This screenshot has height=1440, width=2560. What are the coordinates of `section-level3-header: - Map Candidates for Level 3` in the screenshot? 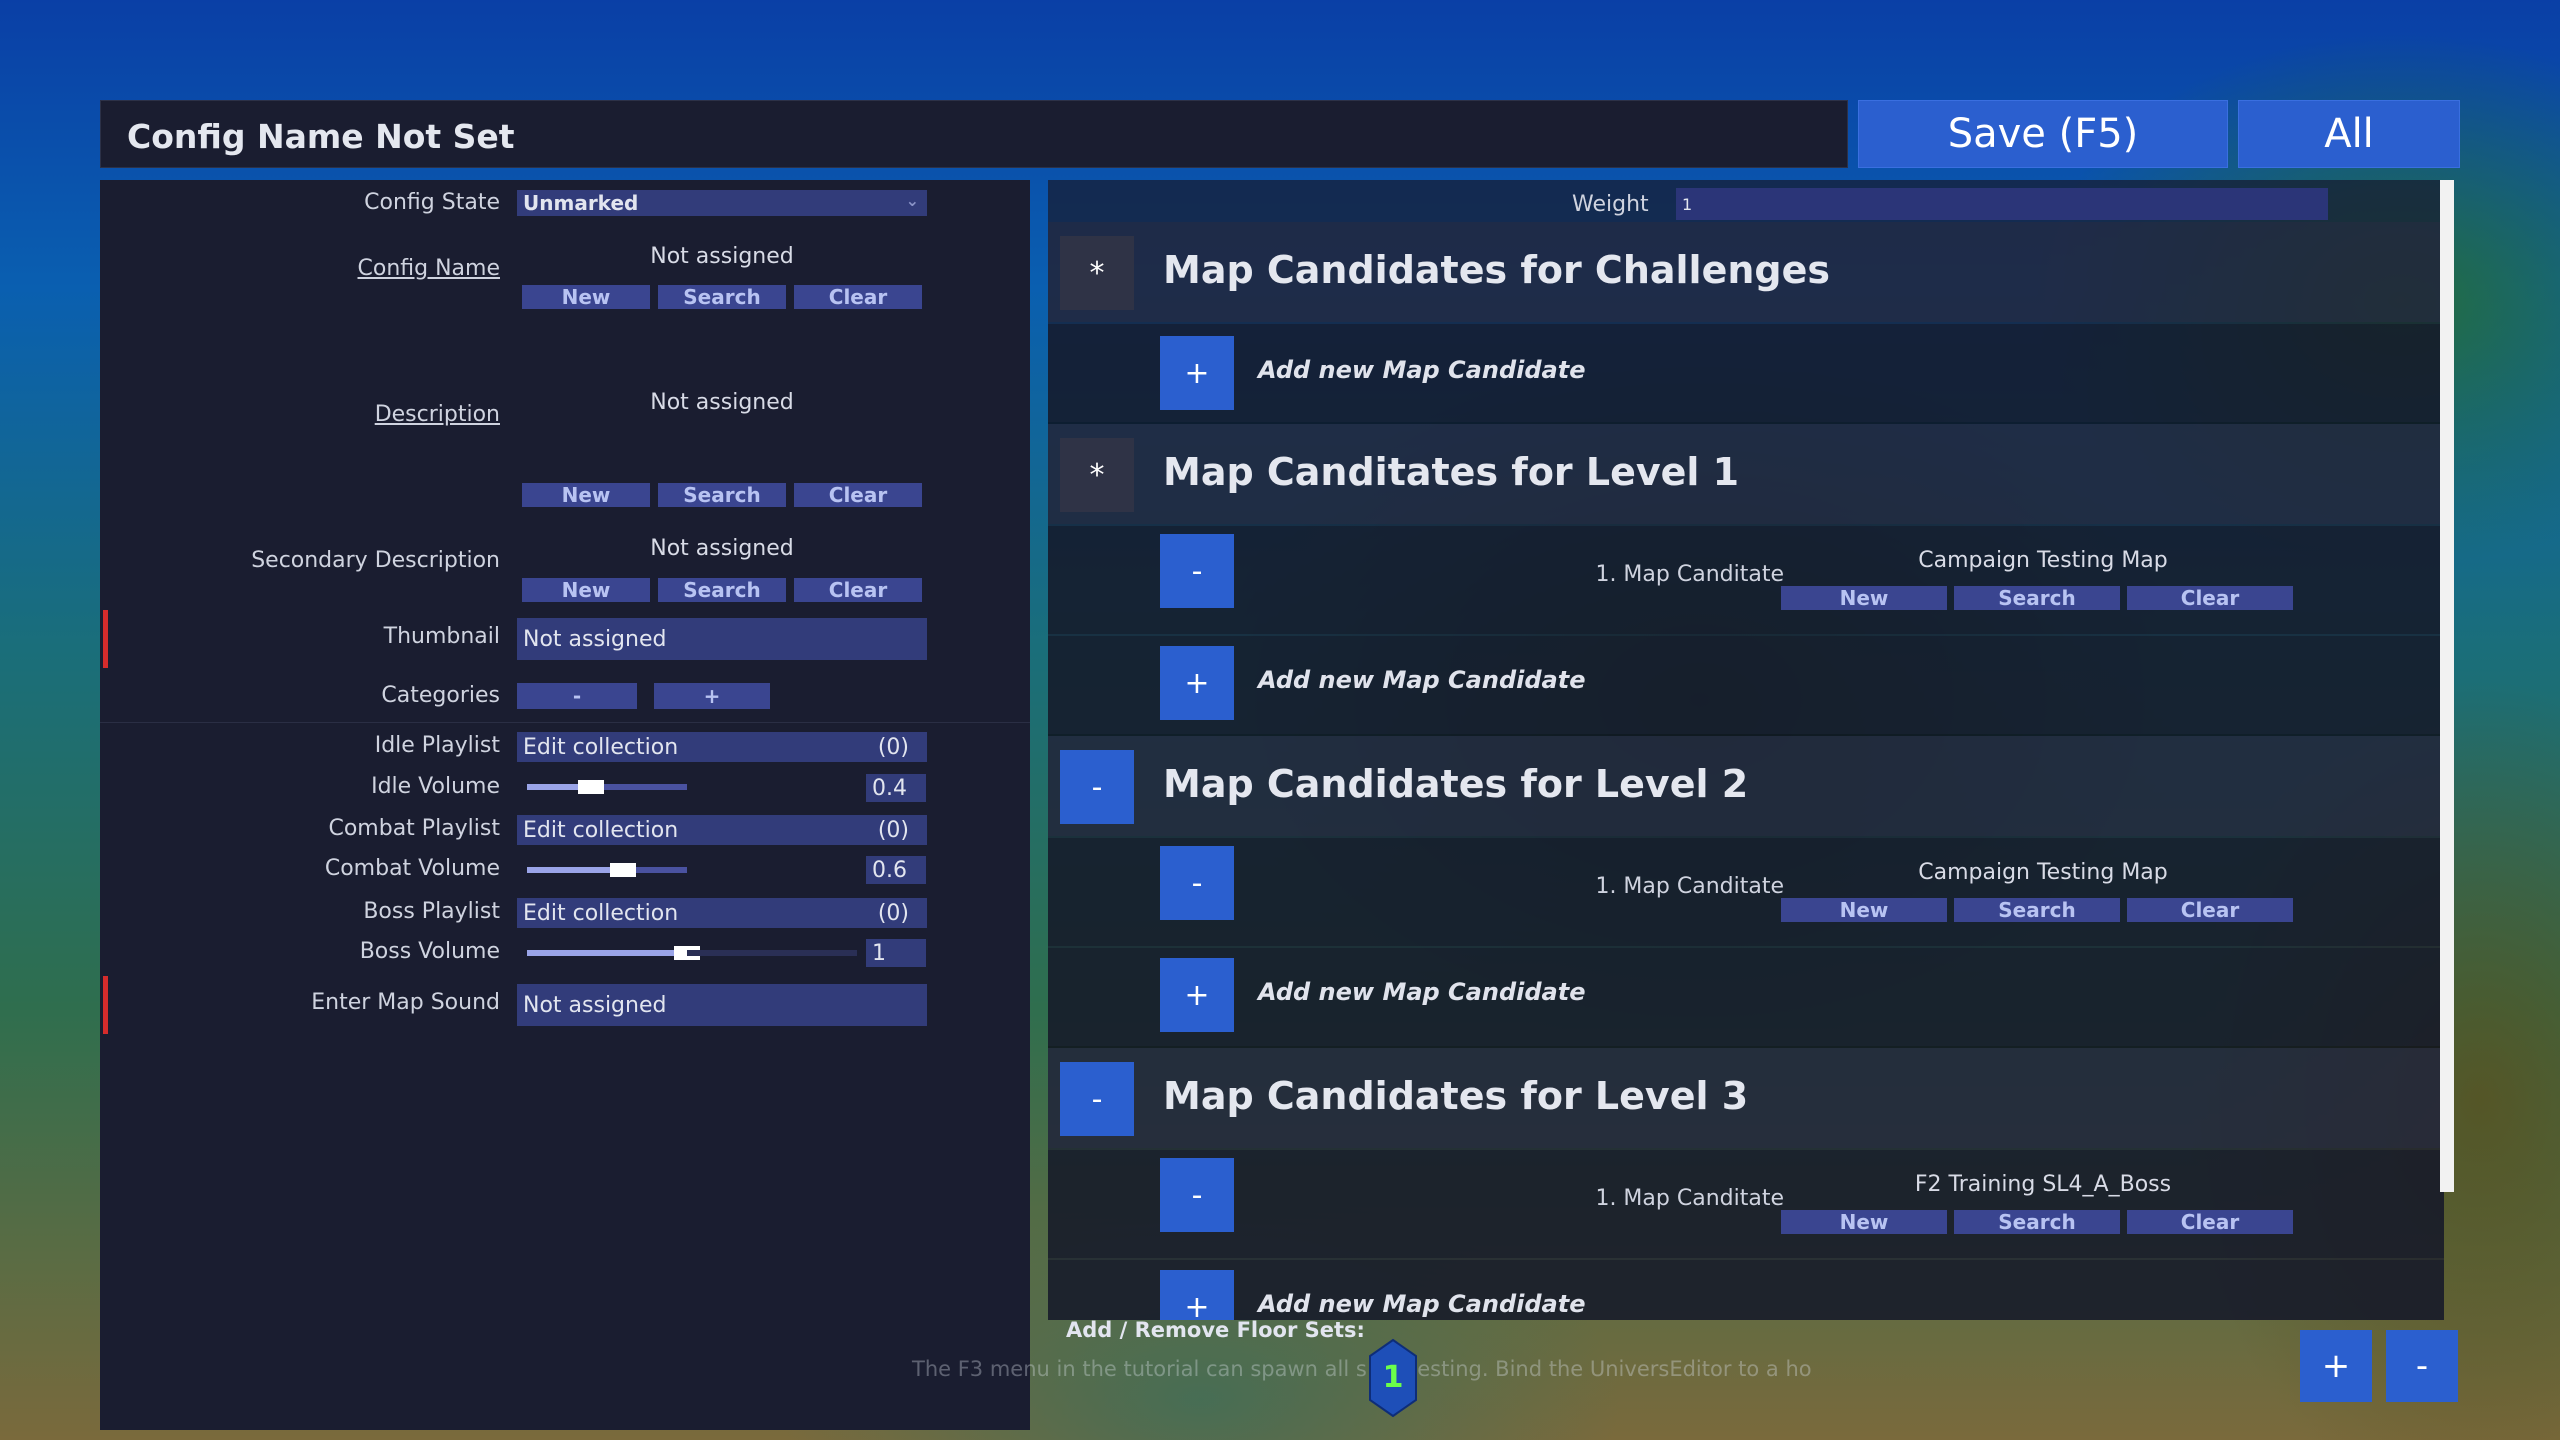 It's located at (1746, 1098).